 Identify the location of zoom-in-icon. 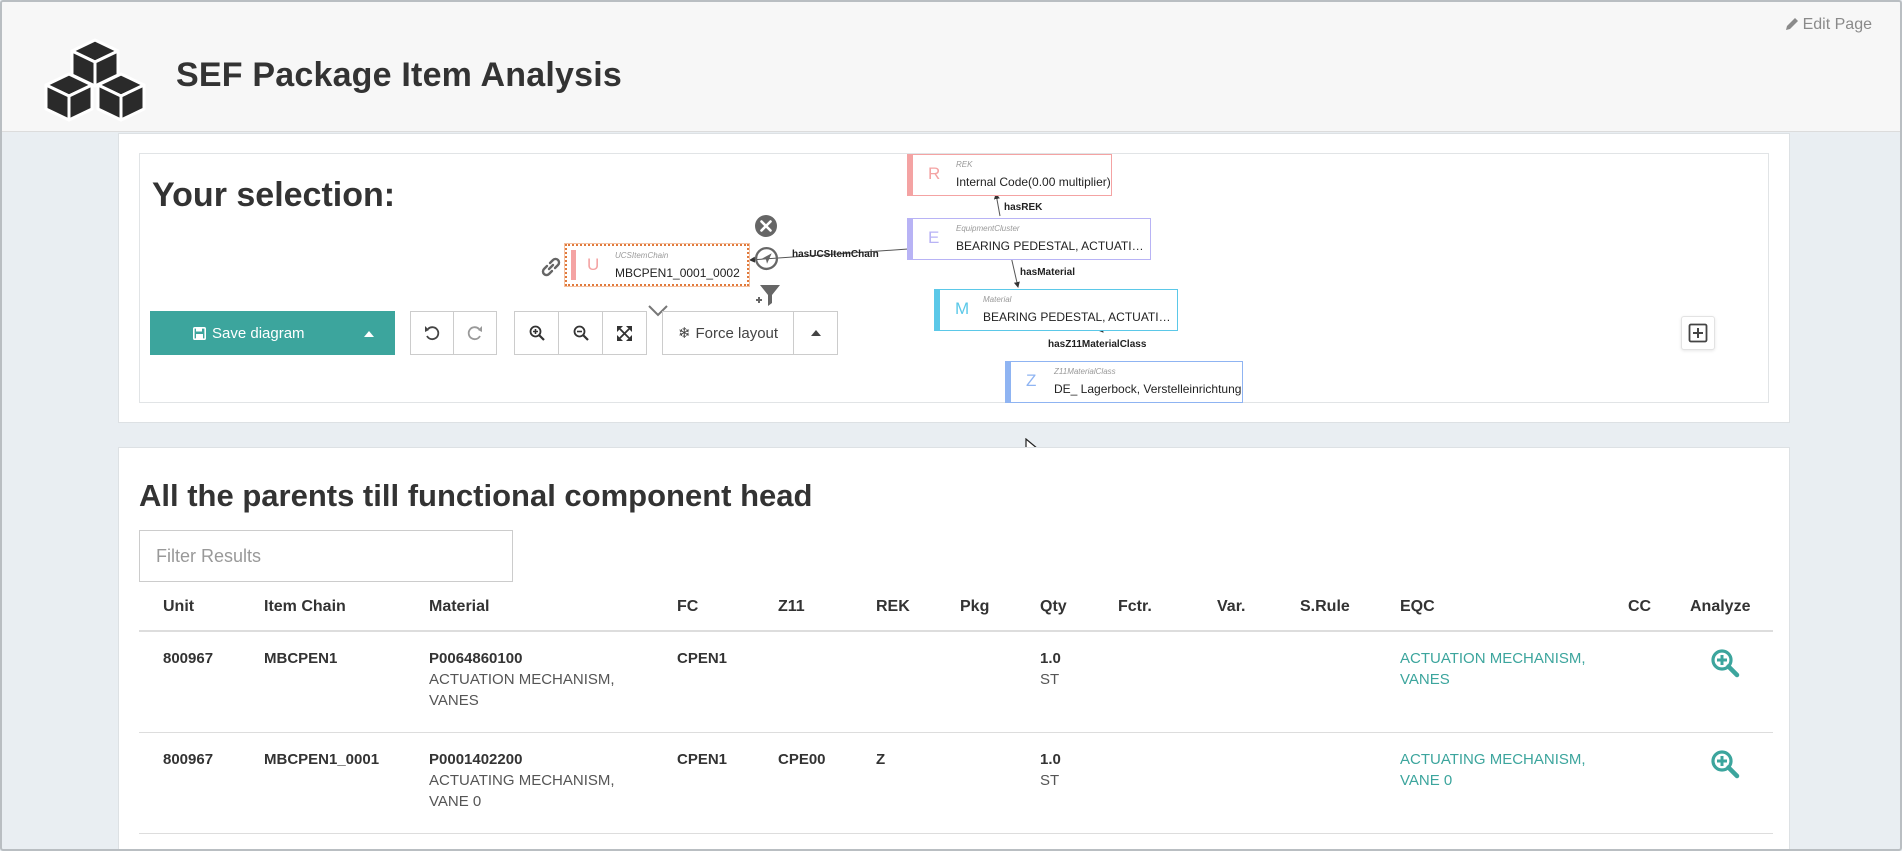
(537, 333).